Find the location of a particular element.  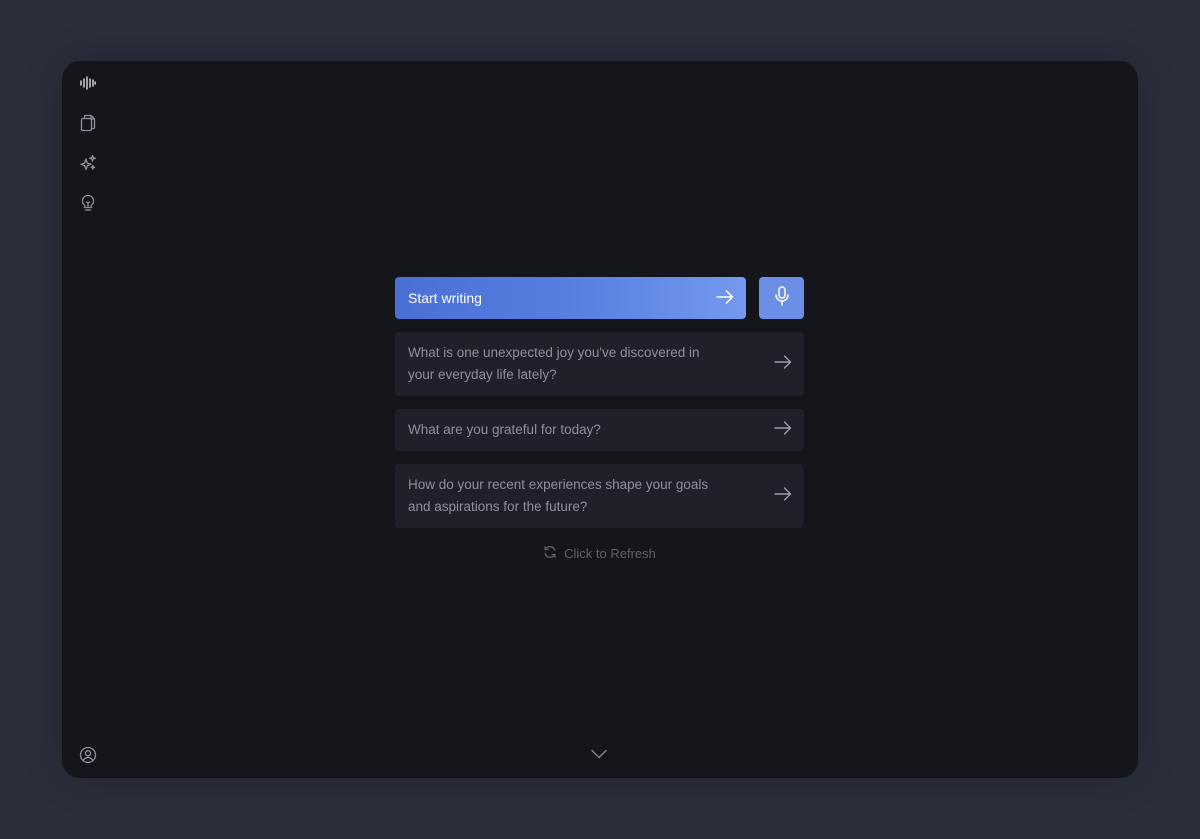

microphone-button is located at coordinates (781, 298).